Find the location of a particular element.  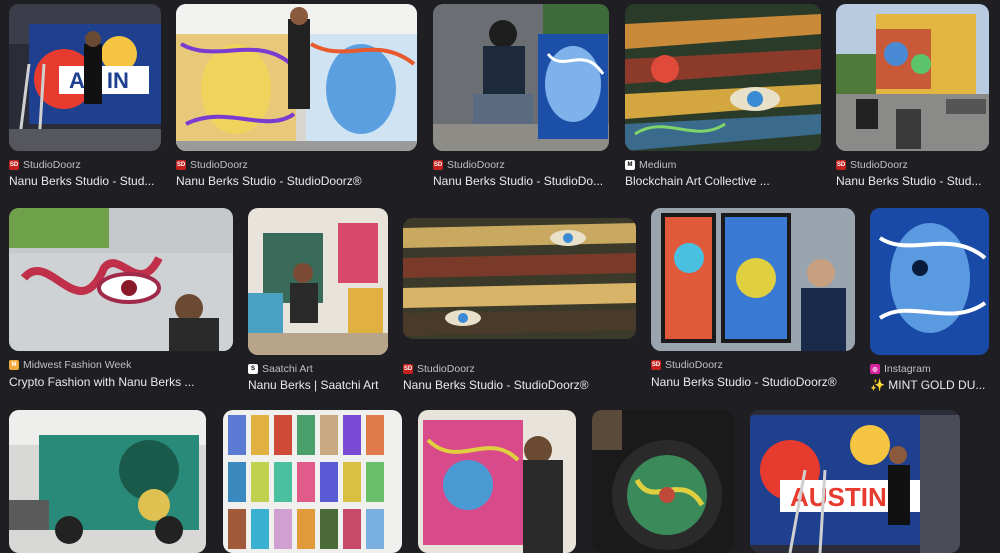

result-source: S Saatchi Art is located at coordinates (280, 369).